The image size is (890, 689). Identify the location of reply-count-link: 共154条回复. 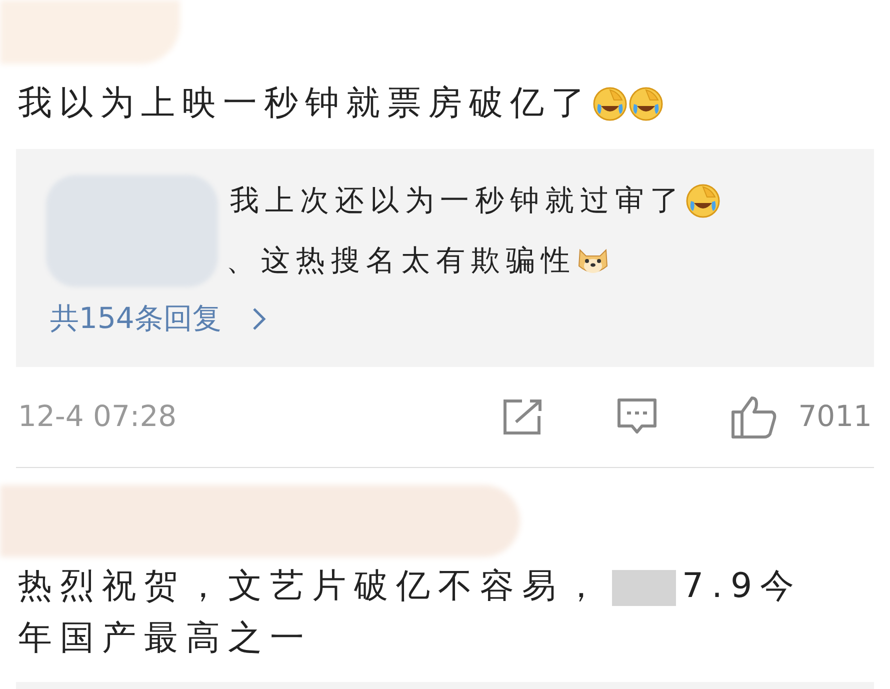
(136, 318).